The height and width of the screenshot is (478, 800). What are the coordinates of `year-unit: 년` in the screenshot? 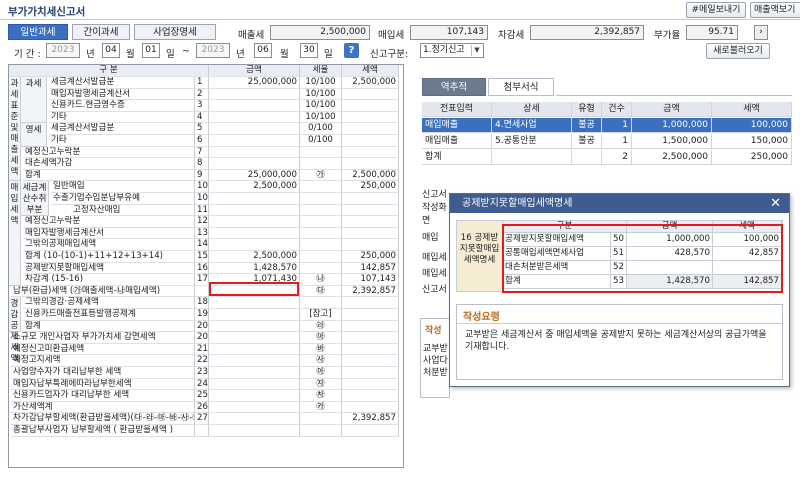 It's located at (90, 54).